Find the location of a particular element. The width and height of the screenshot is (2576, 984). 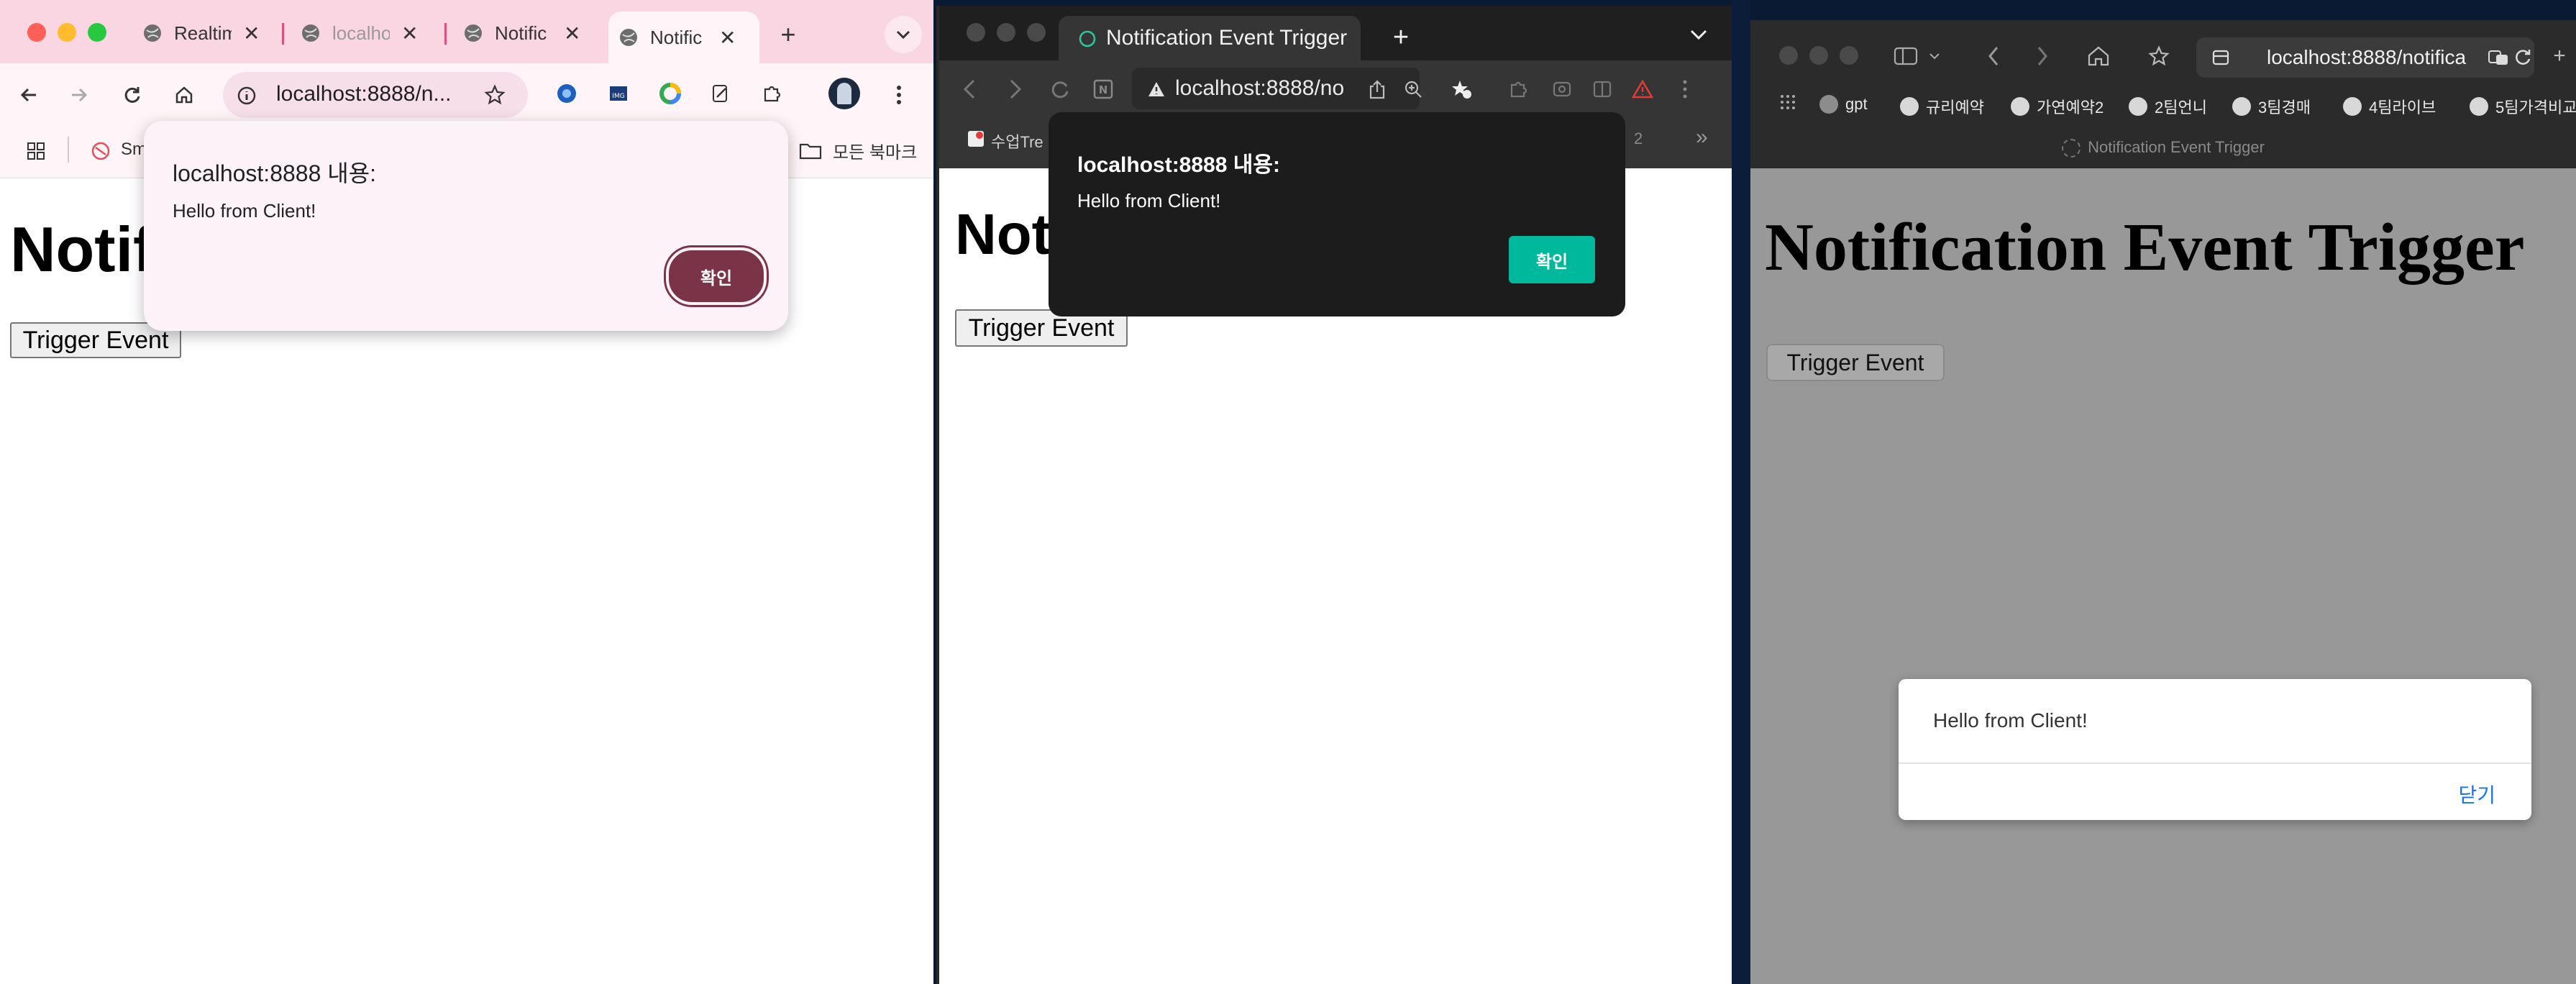

chrome-tab-active: Notific ✕ is located at coordinates (683, 37).